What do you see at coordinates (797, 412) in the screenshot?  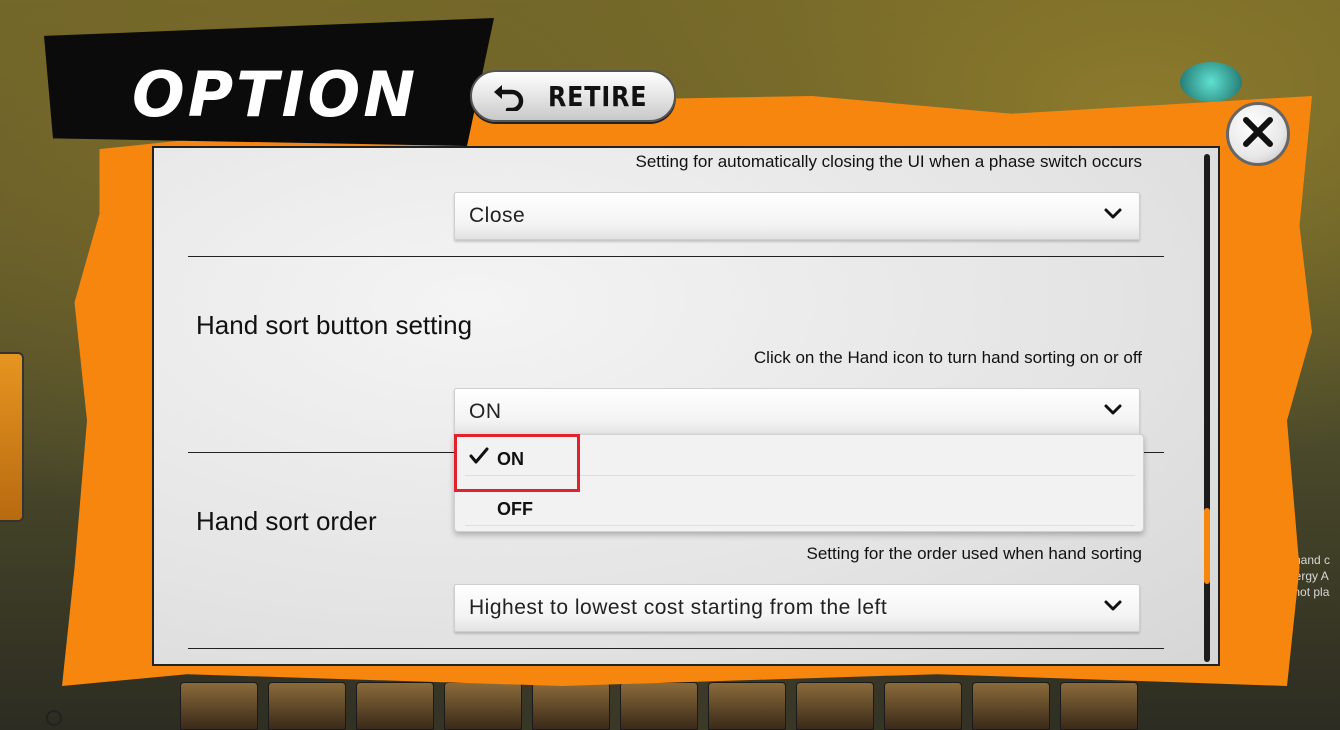 I see `hand-sort-button-select: ON` at bounding box center [797, 412].